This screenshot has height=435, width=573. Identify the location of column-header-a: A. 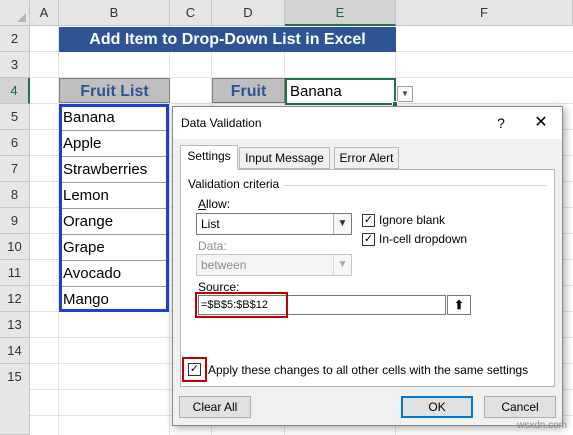
(44, 13).